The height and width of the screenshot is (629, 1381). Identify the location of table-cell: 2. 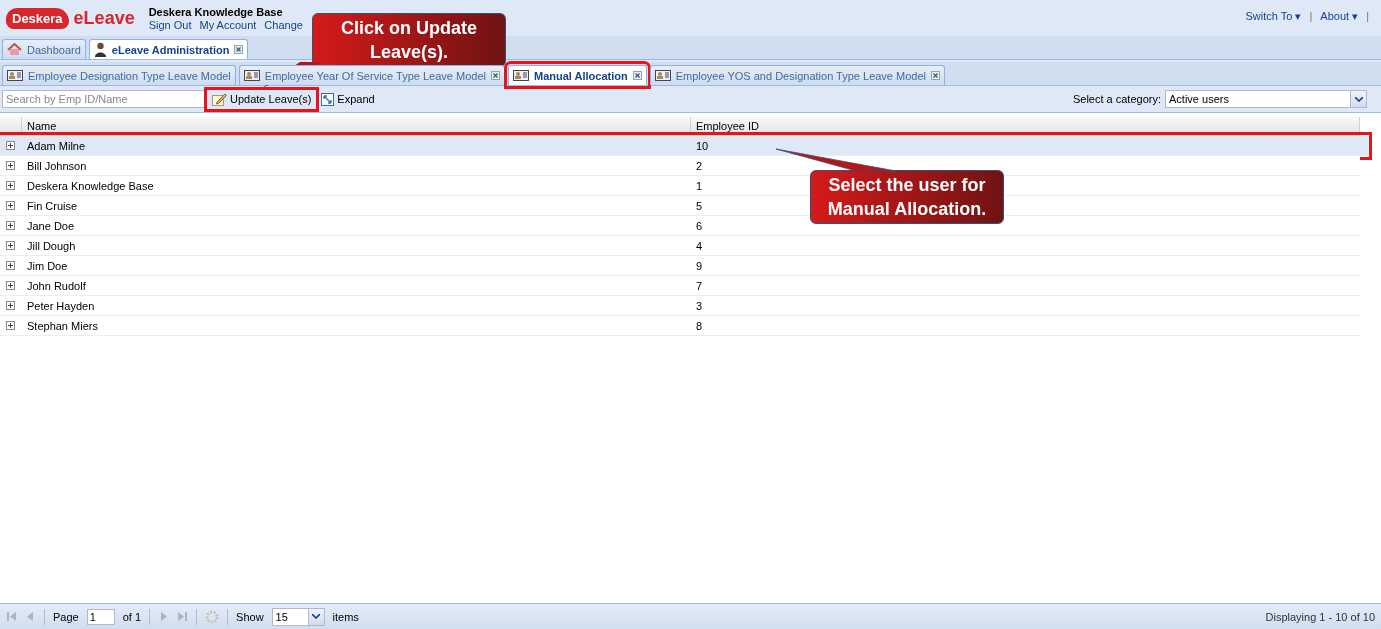
(699, 165).